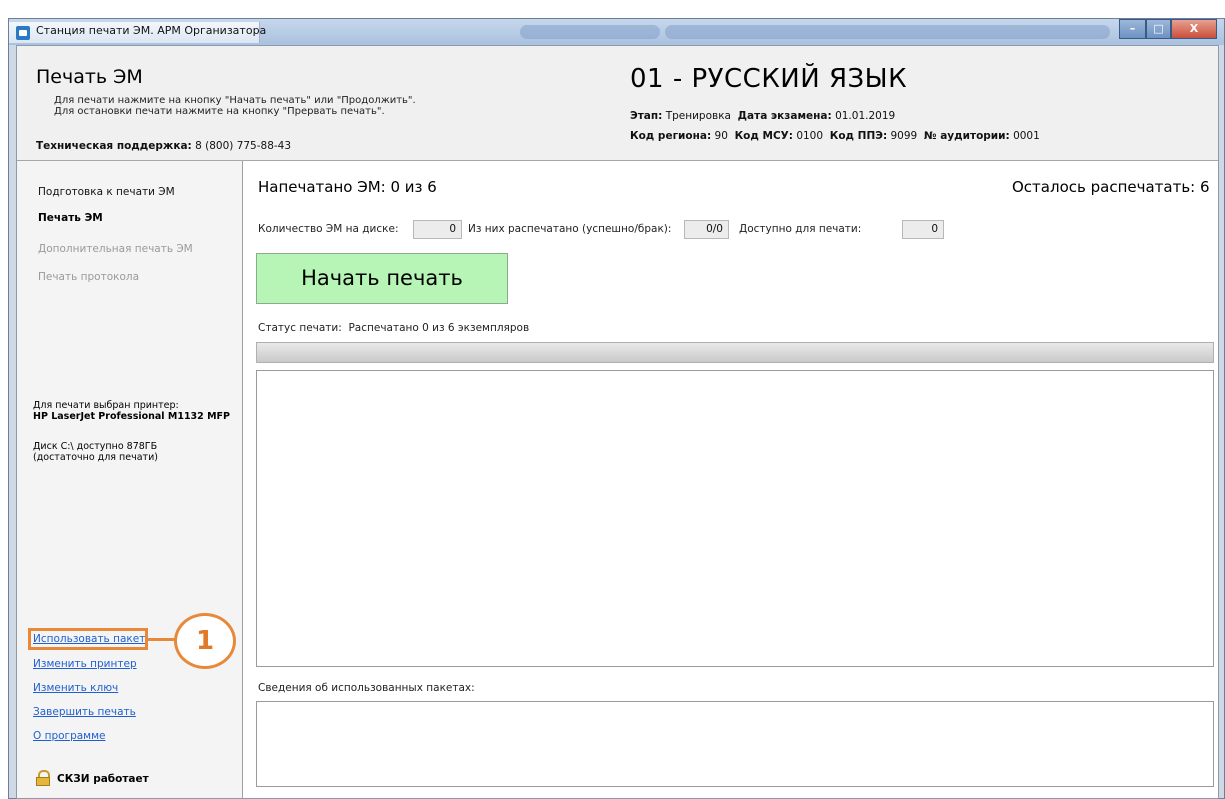  I want to click on printer-caption: Для печати выбран принтер:, so click(106, 405).